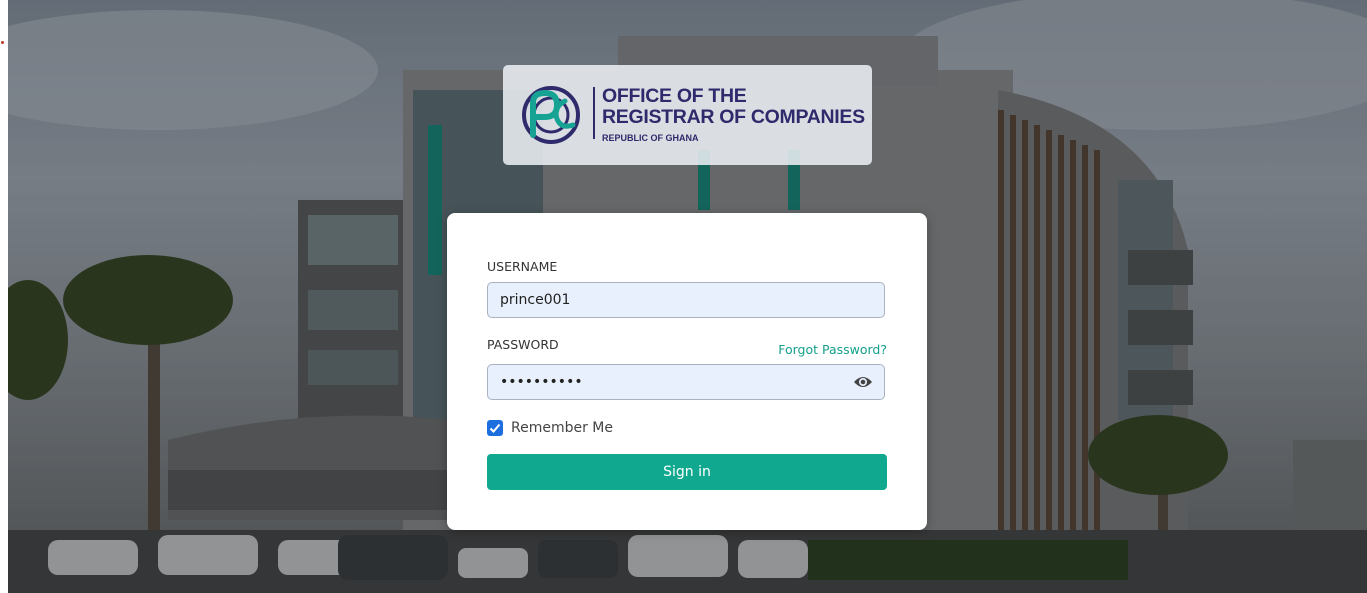 This screenshot has width=1367, height=593. I want to click on password-input, so click(670, 382).